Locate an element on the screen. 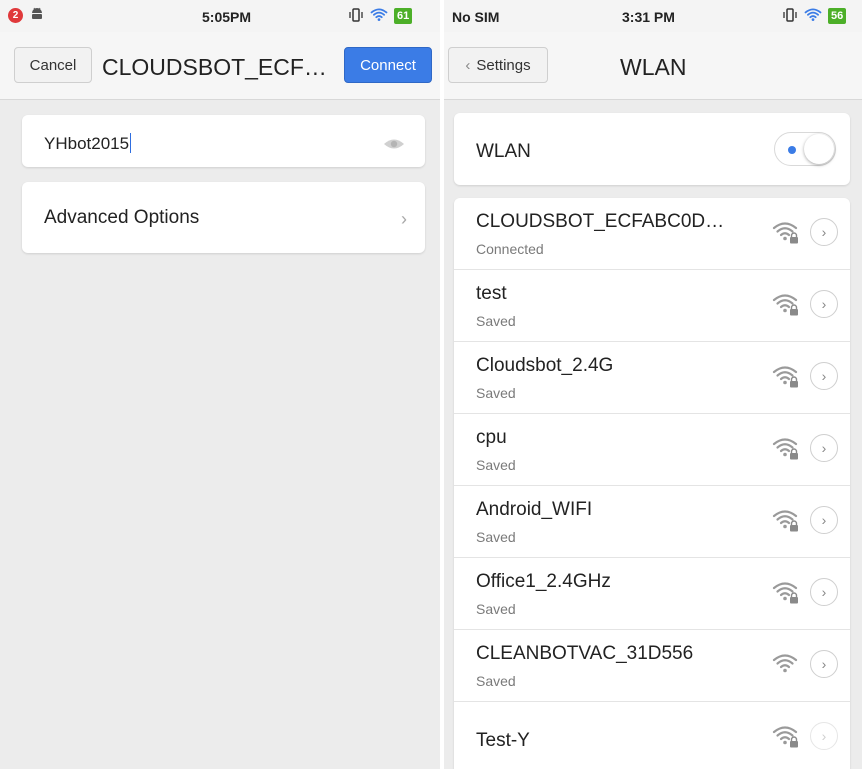  status-time: 5:05PM is located at coordinates (227, 17).